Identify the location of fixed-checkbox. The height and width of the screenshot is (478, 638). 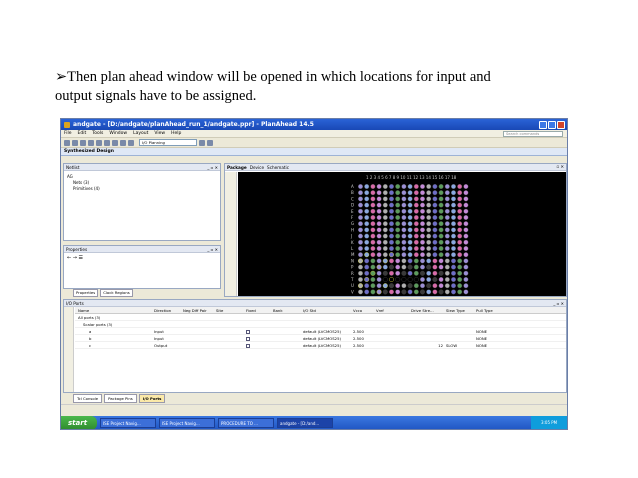
(248, 339).